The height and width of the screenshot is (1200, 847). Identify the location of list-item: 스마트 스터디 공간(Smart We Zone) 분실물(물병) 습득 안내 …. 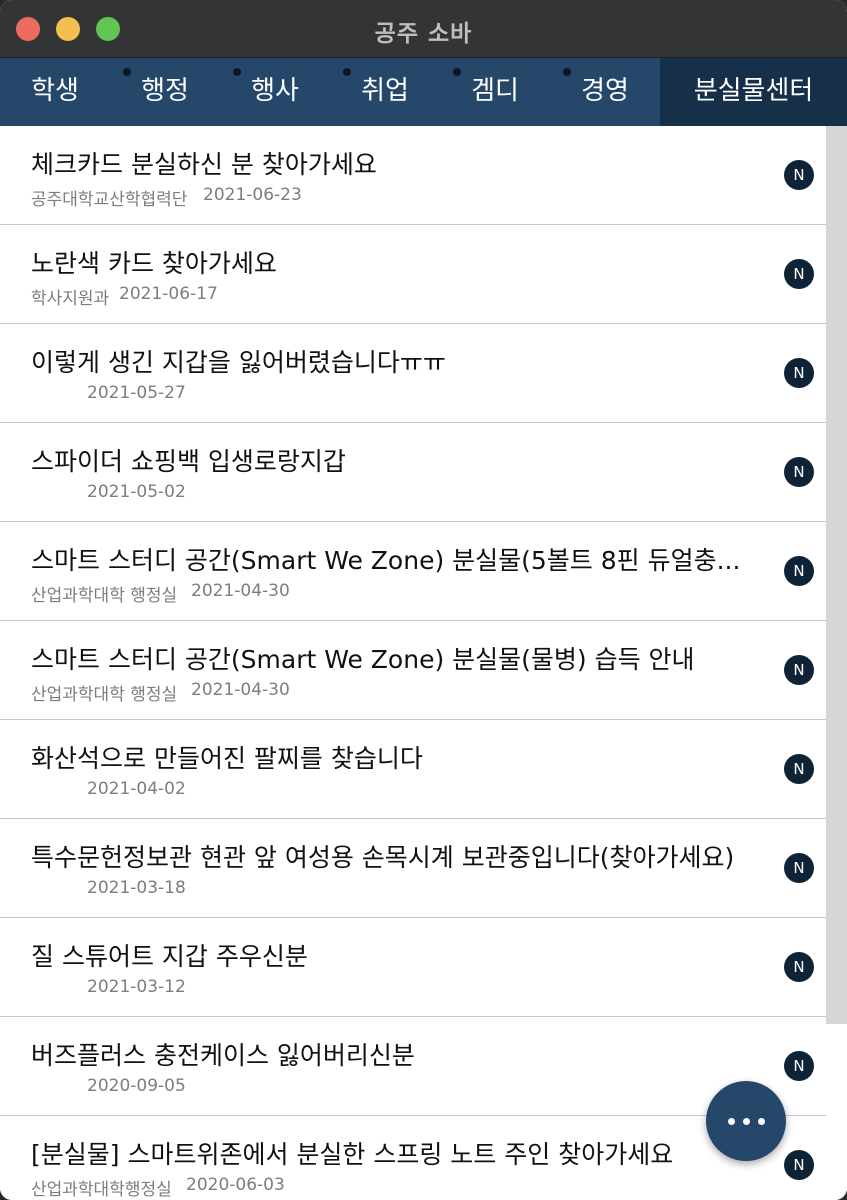
(413, 670).